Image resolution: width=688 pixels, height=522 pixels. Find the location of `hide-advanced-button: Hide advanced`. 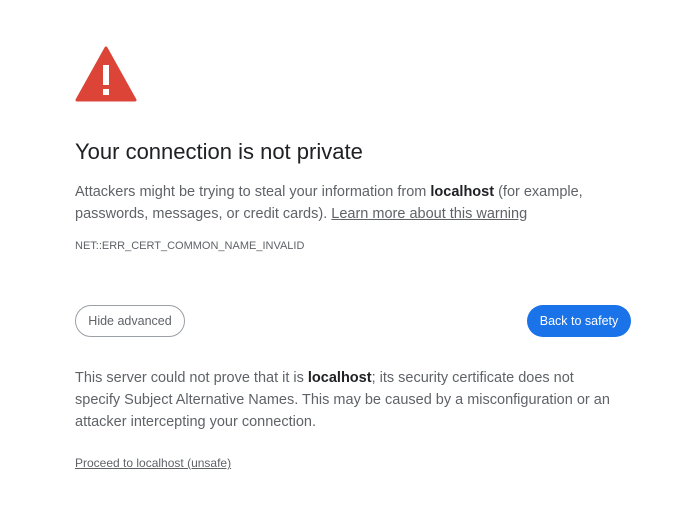

hide-advanced-button: Hide advanced is located at coordinates (130, 321).